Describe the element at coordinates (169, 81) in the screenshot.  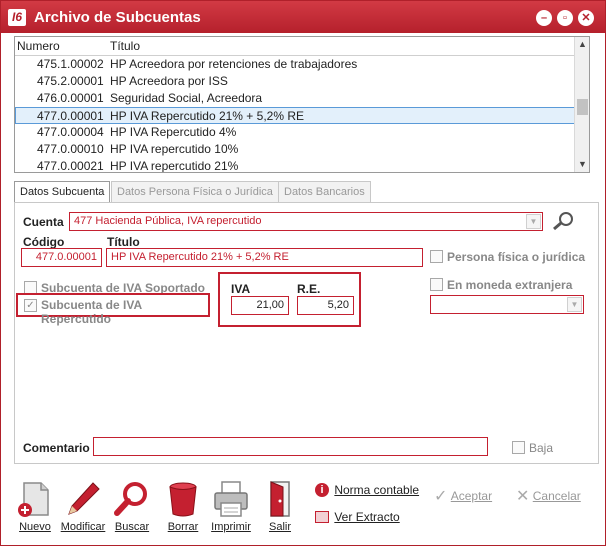
I see `row-titulo: HP Acreedora por ISS` at that location.